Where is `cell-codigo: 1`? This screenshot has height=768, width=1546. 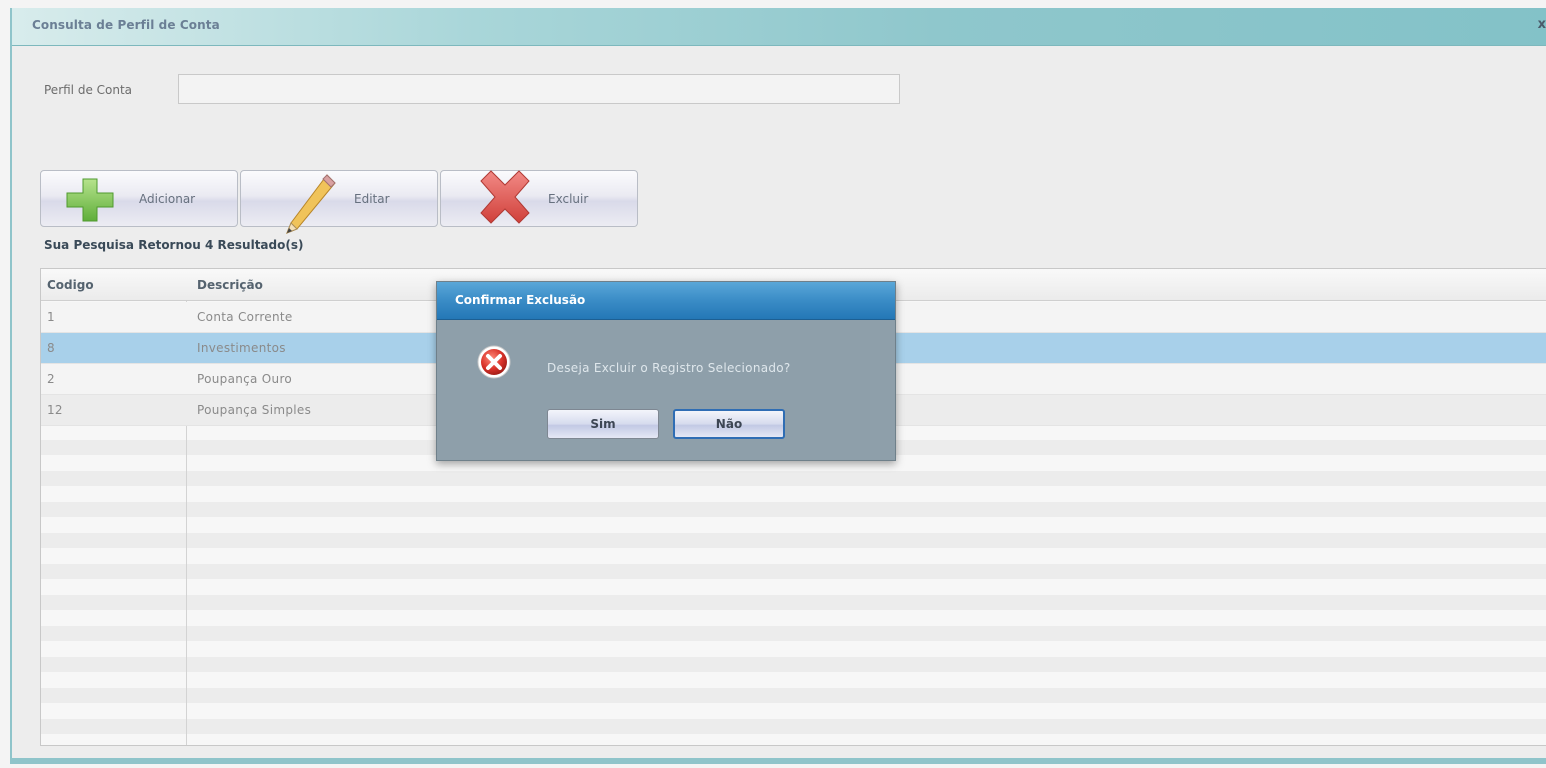 cell-codigo: 1 is located at coordinates (51, 317).